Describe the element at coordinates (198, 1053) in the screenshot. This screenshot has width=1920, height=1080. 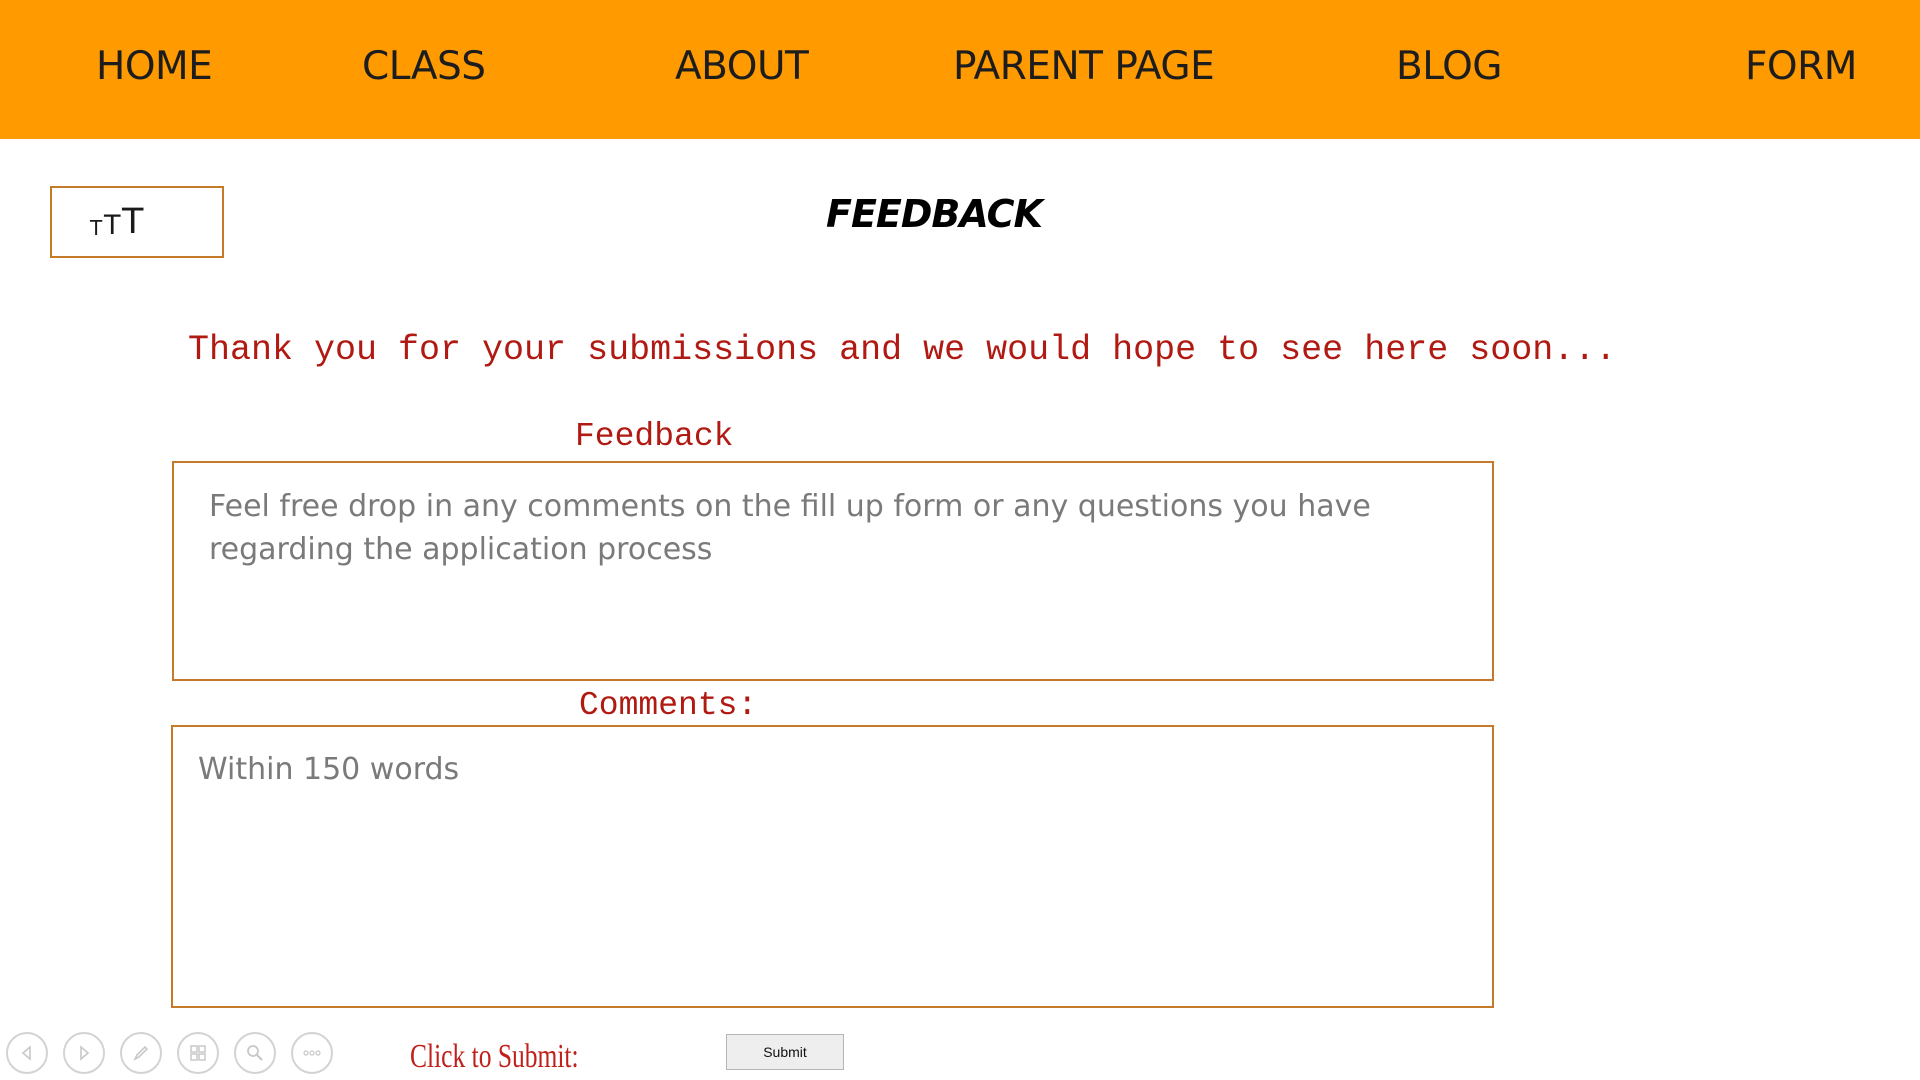
I see `slides-icon` at that location.